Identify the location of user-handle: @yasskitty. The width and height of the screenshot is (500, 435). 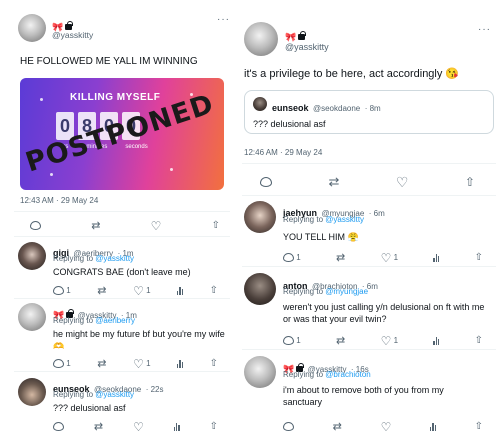
(307, 47).